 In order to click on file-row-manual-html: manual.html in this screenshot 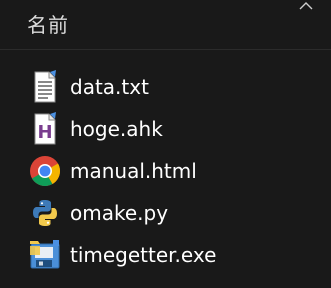, I will do `click(165, 171)`.